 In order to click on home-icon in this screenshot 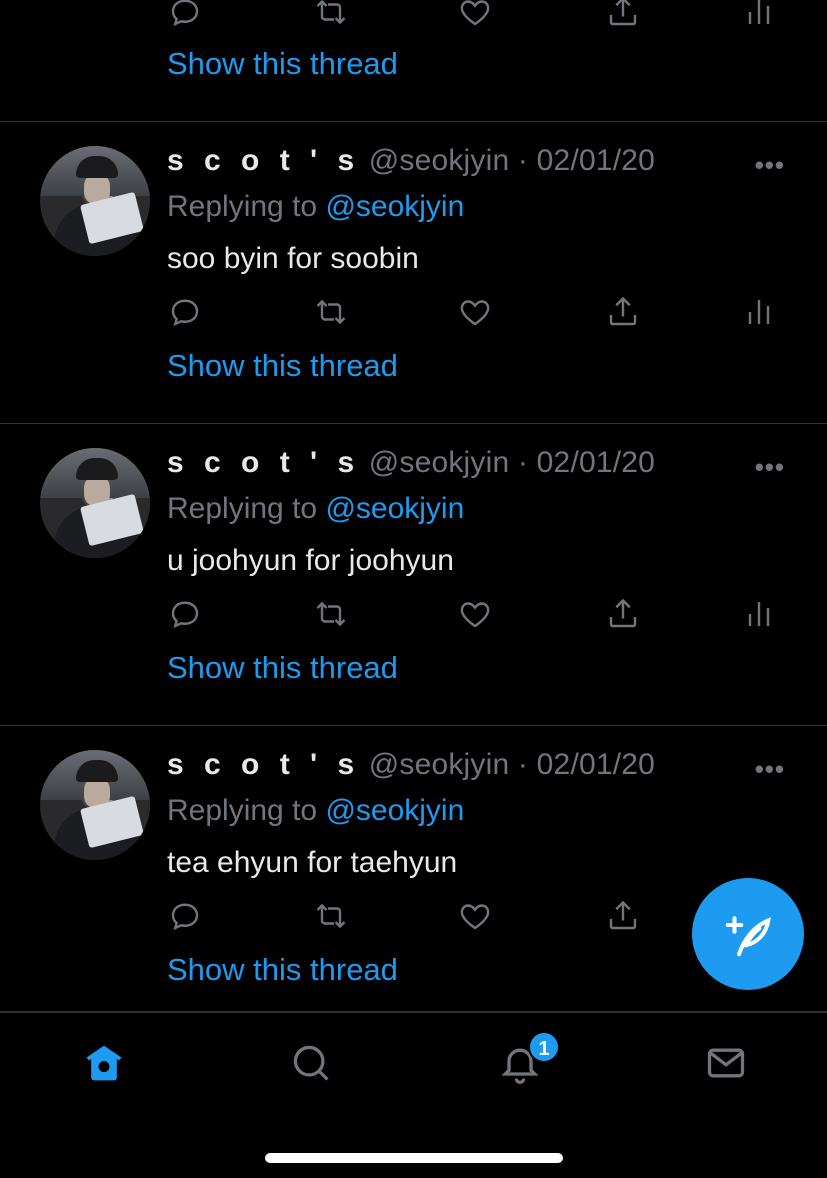, I will do `click(104, 1063)`.